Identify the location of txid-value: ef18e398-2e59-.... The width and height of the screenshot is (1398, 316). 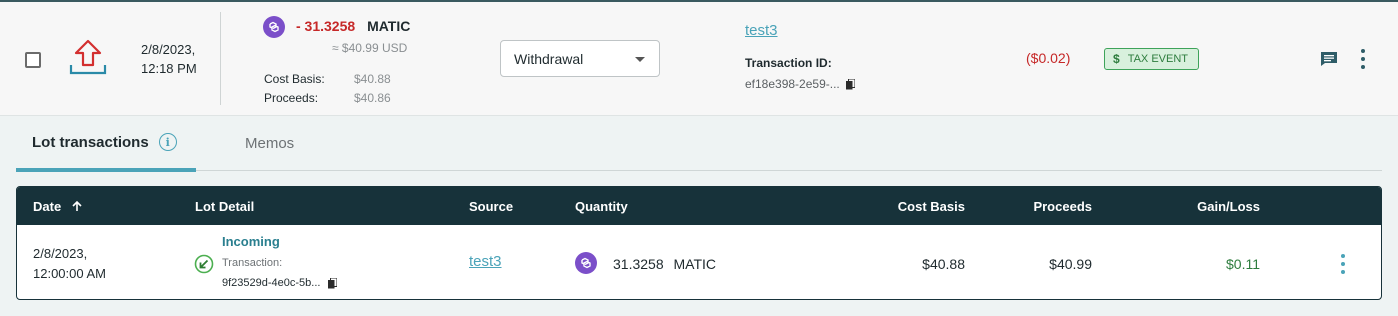
(792, 84).